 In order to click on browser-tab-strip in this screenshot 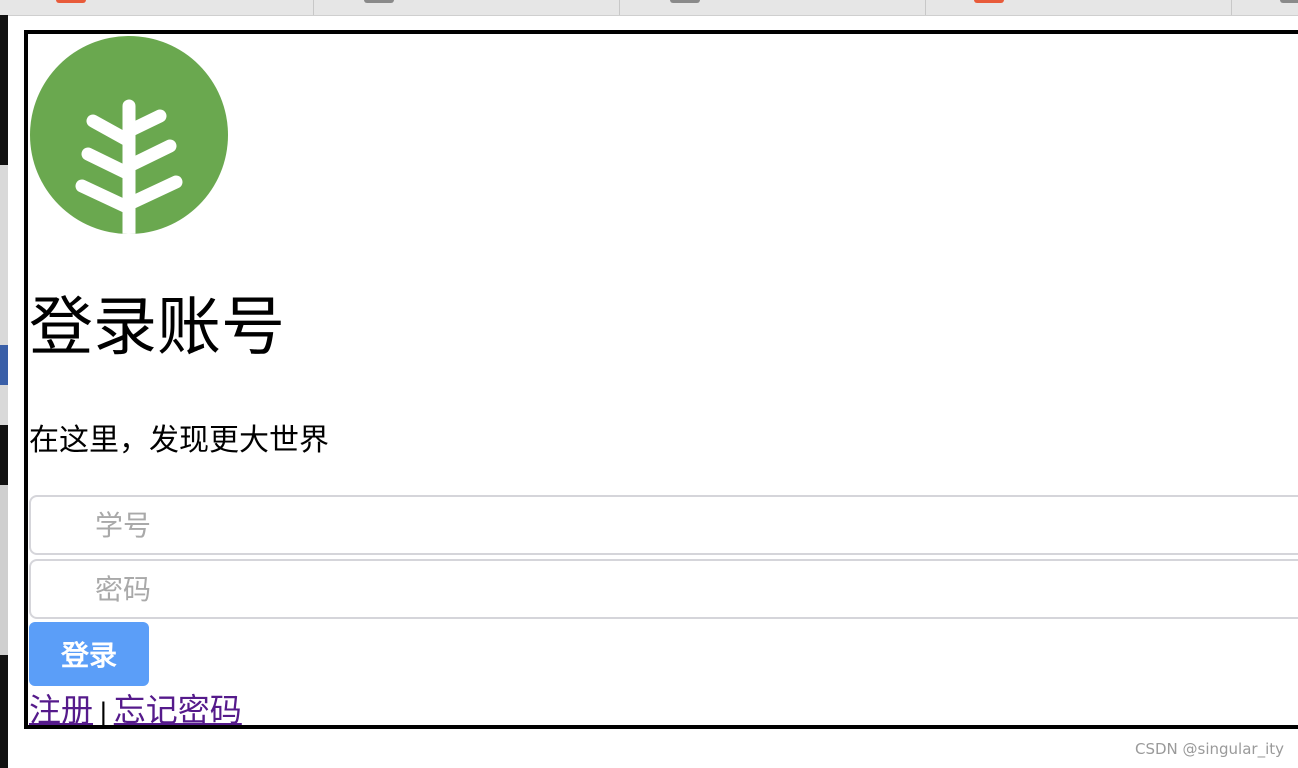, I will do `click(649, 8)`.